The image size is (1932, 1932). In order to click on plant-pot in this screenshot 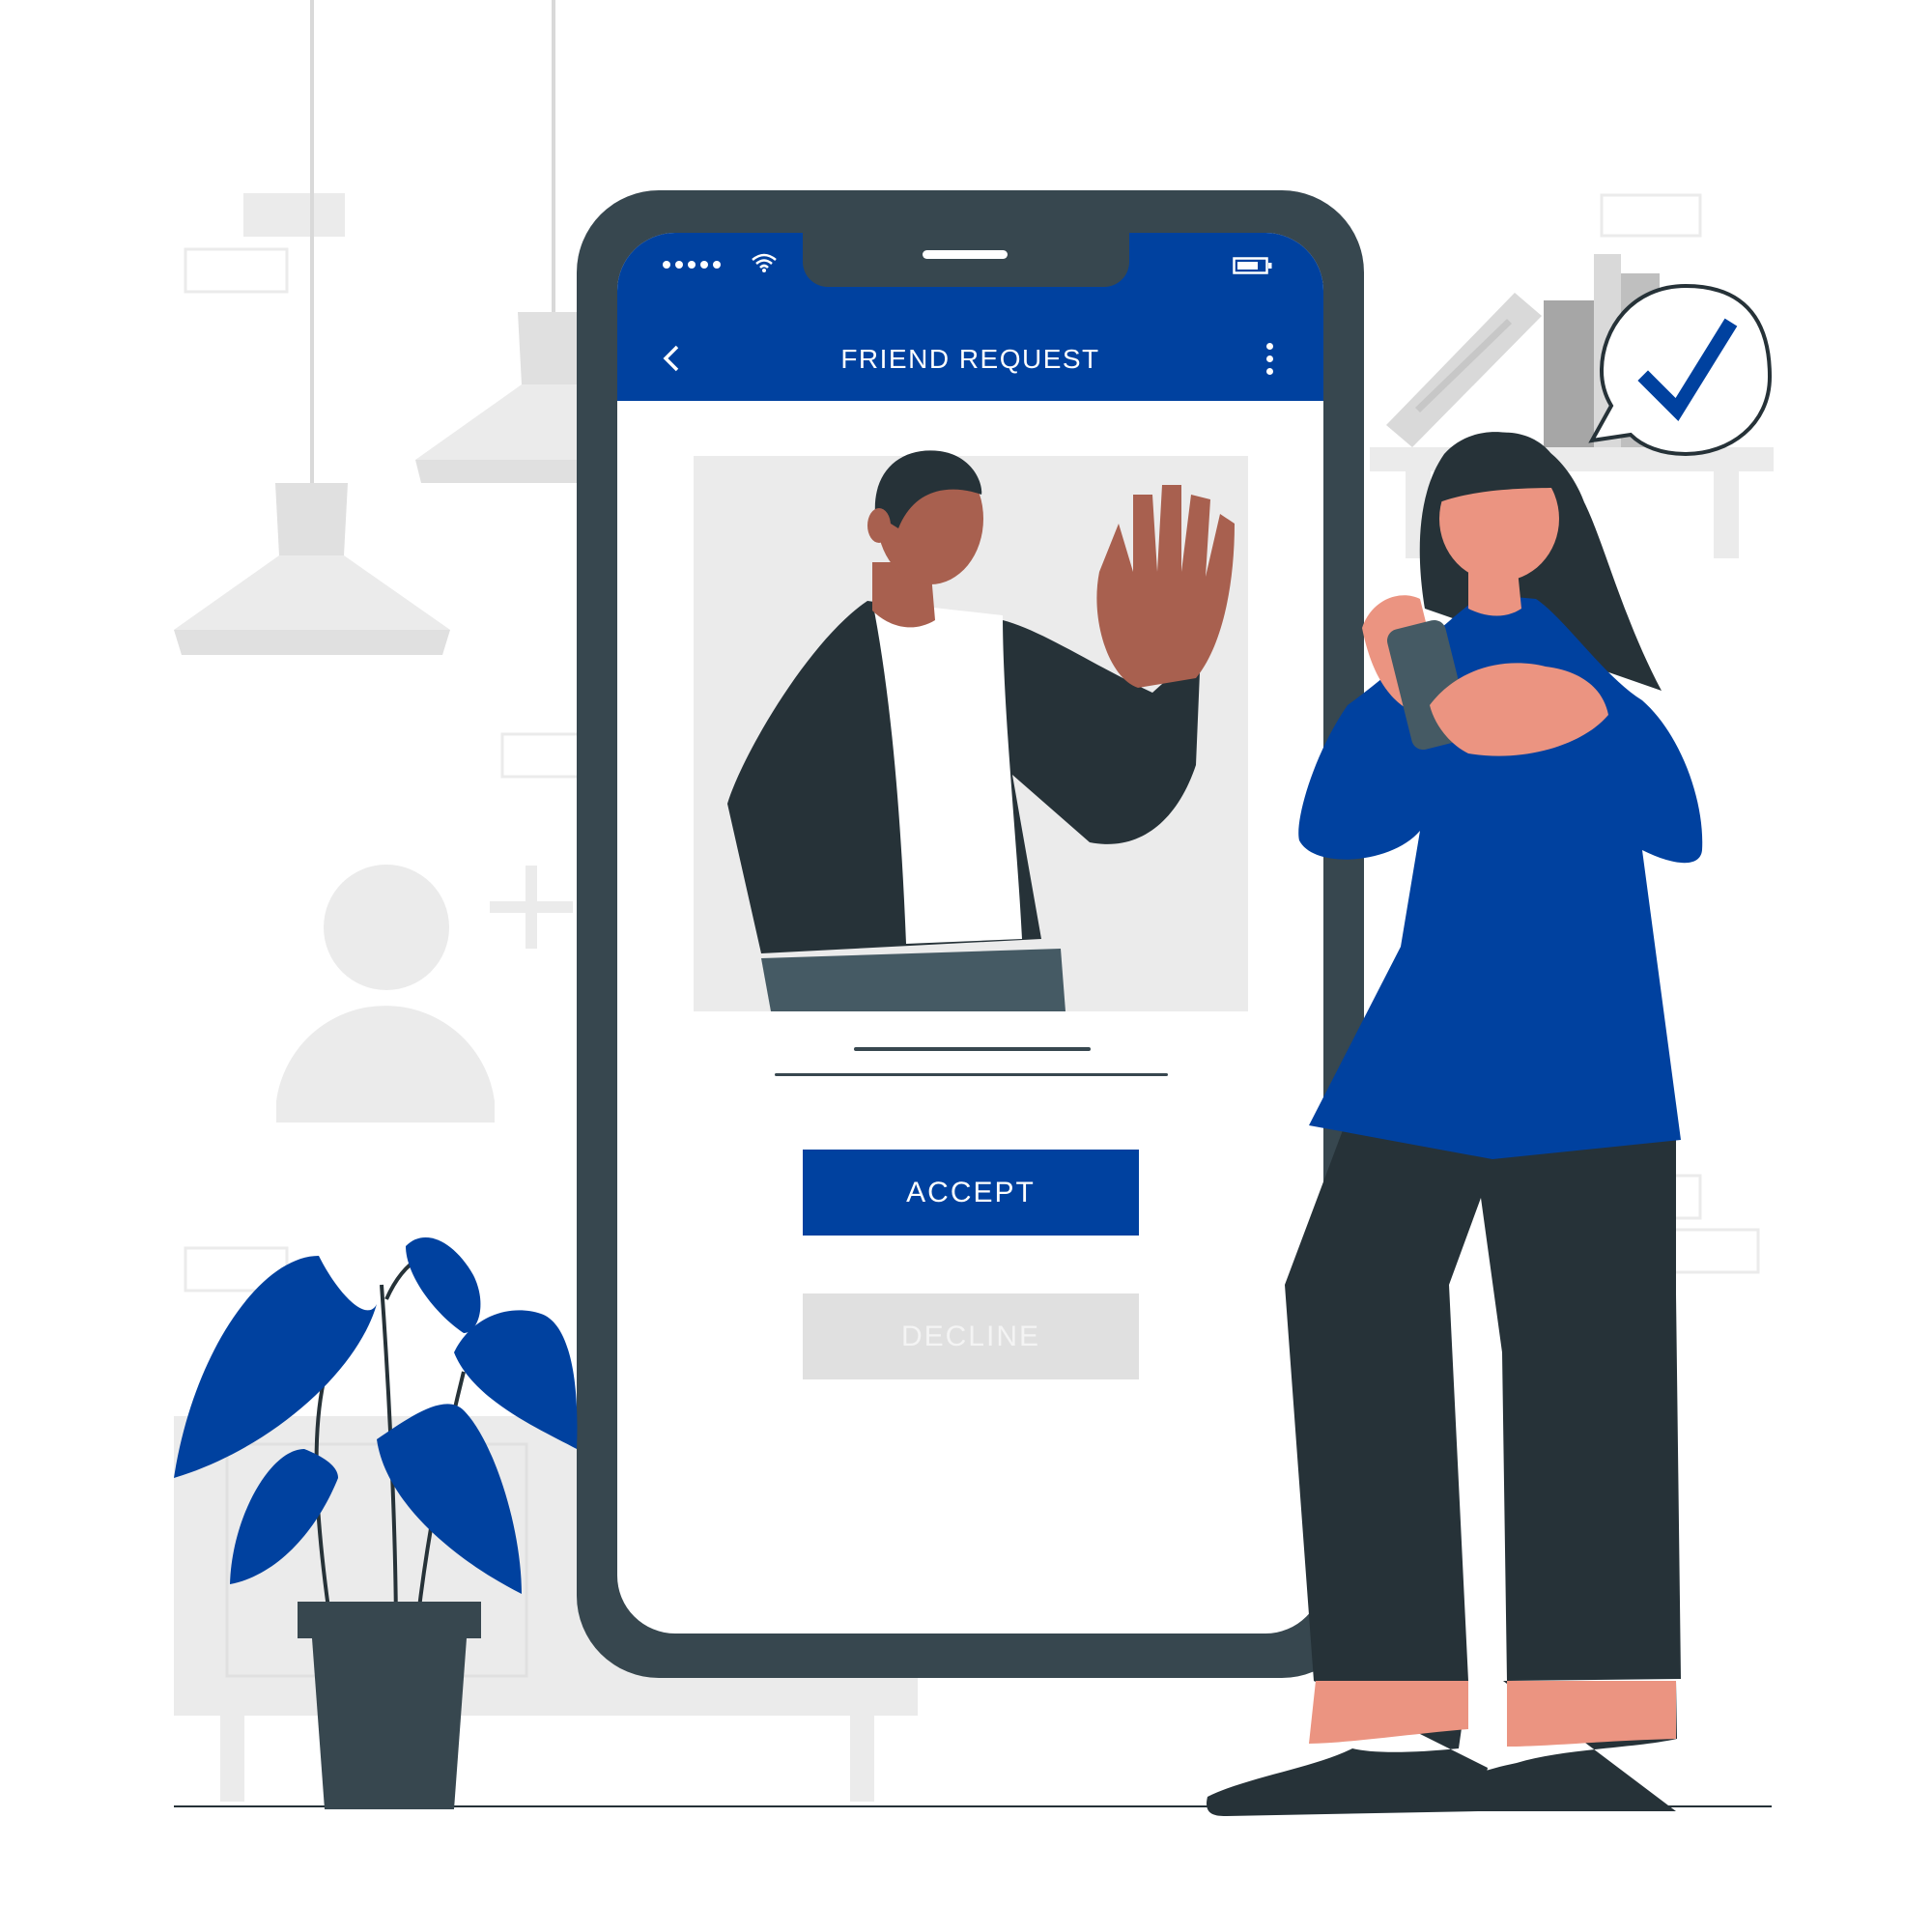, I will do `click(389, 1723)`.